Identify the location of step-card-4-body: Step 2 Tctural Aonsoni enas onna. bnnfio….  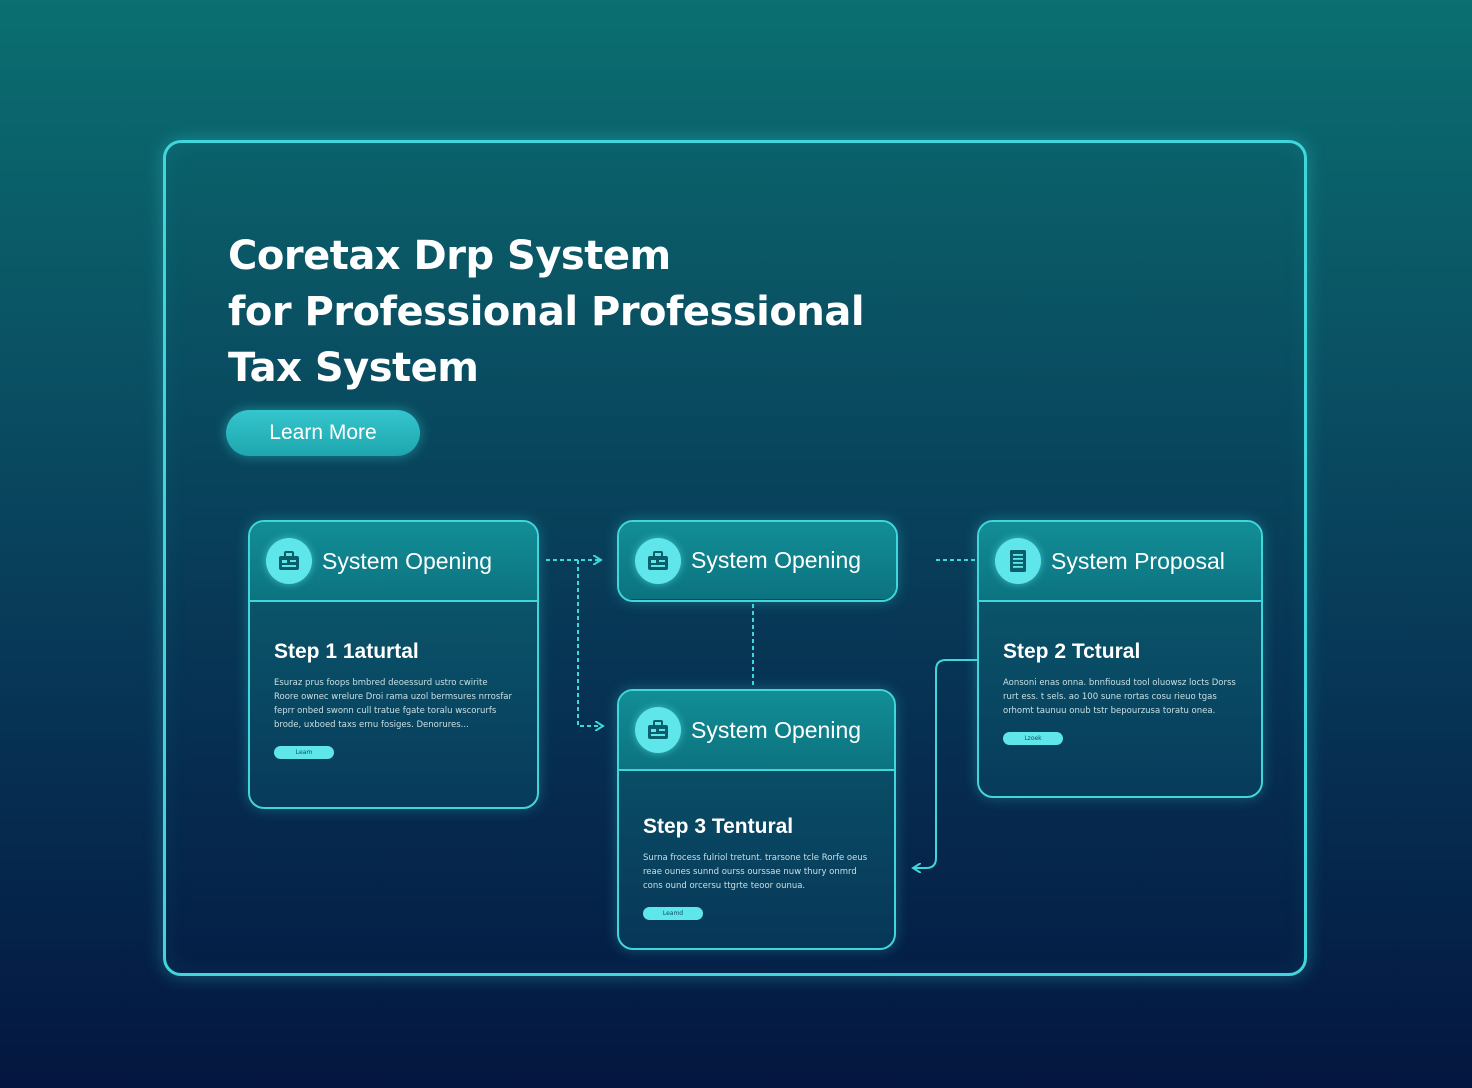
(1120, 673).